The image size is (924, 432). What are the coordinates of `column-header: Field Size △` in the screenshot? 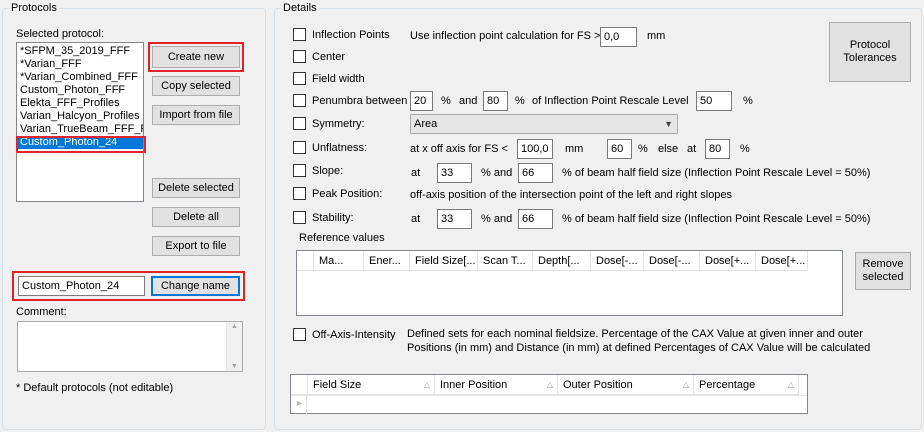 It's located at (371, 385).